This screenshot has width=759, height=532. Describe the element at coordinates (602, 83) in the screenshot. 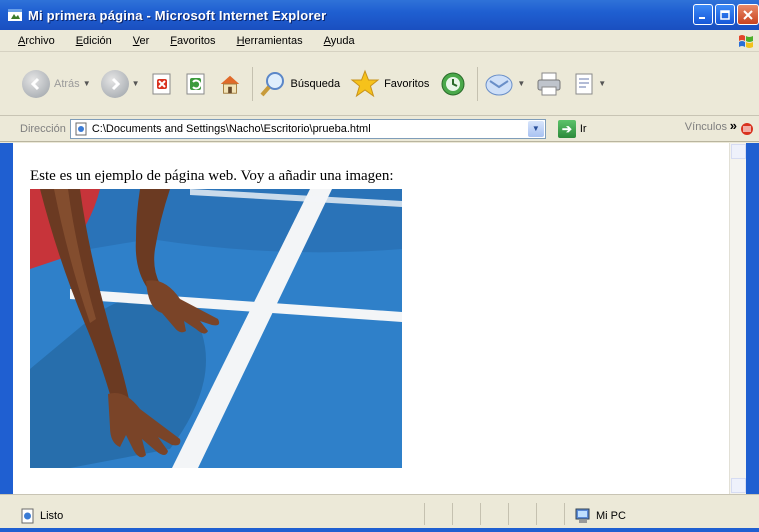

I see `edit-dropdown-icon: ▼` at that location.